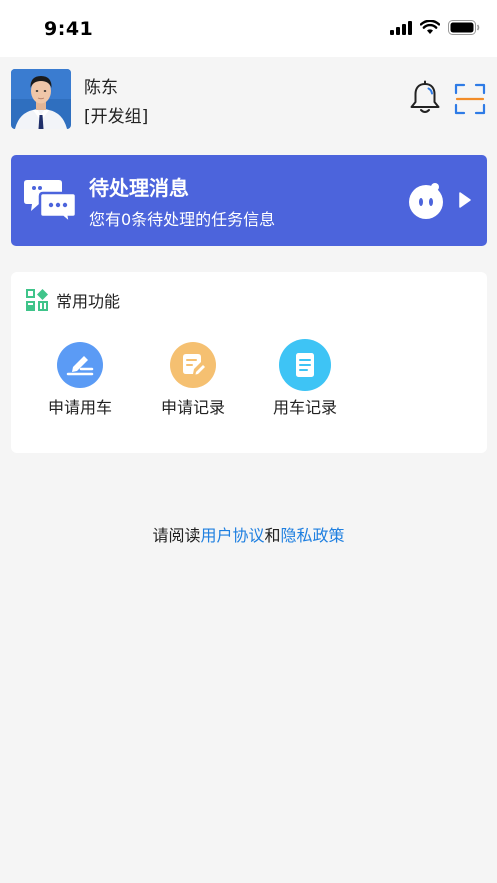 This screenshot has width=497, height=883. Describe the element at coordinates (248, 97) in the screenshot. I see `user-header: 陈东 [开发组]` at that location.